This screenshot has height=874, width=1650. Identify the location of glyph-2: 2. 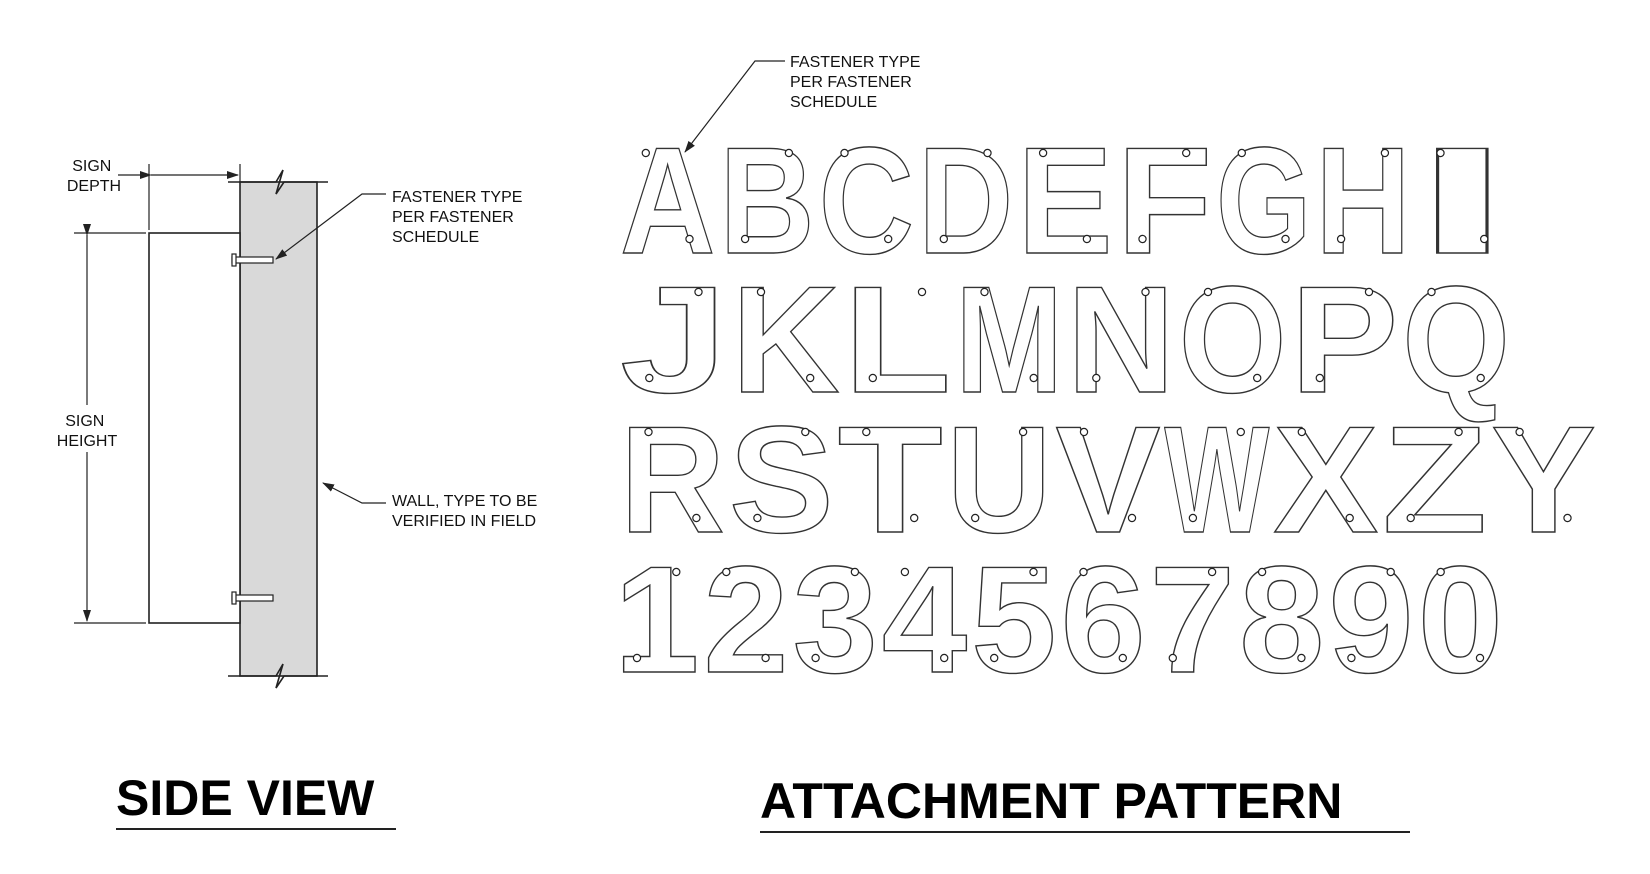
(745, 620).